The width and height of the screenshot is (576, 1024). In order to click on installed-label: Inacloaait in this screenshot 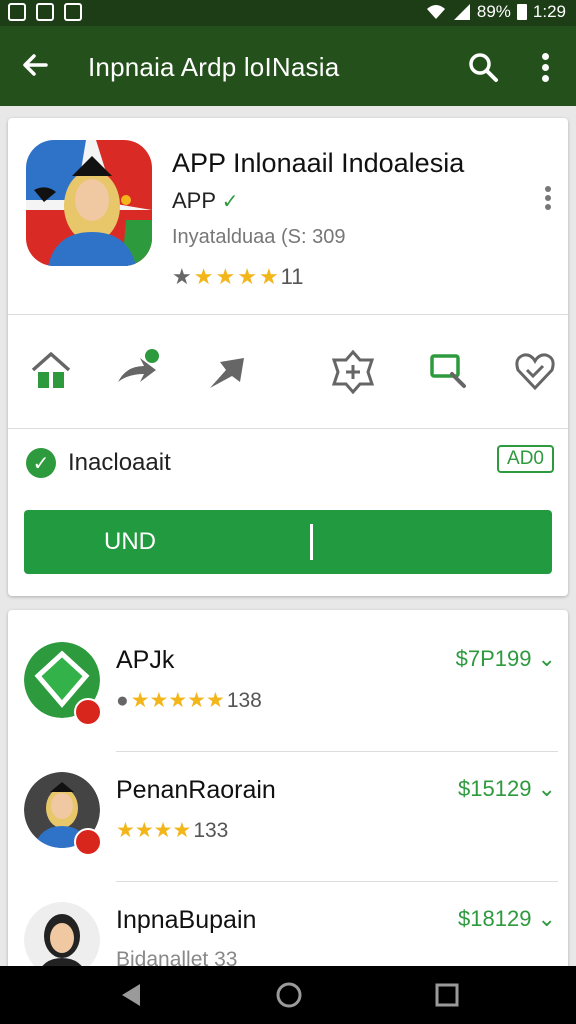, I will do `click(119, 462)`.